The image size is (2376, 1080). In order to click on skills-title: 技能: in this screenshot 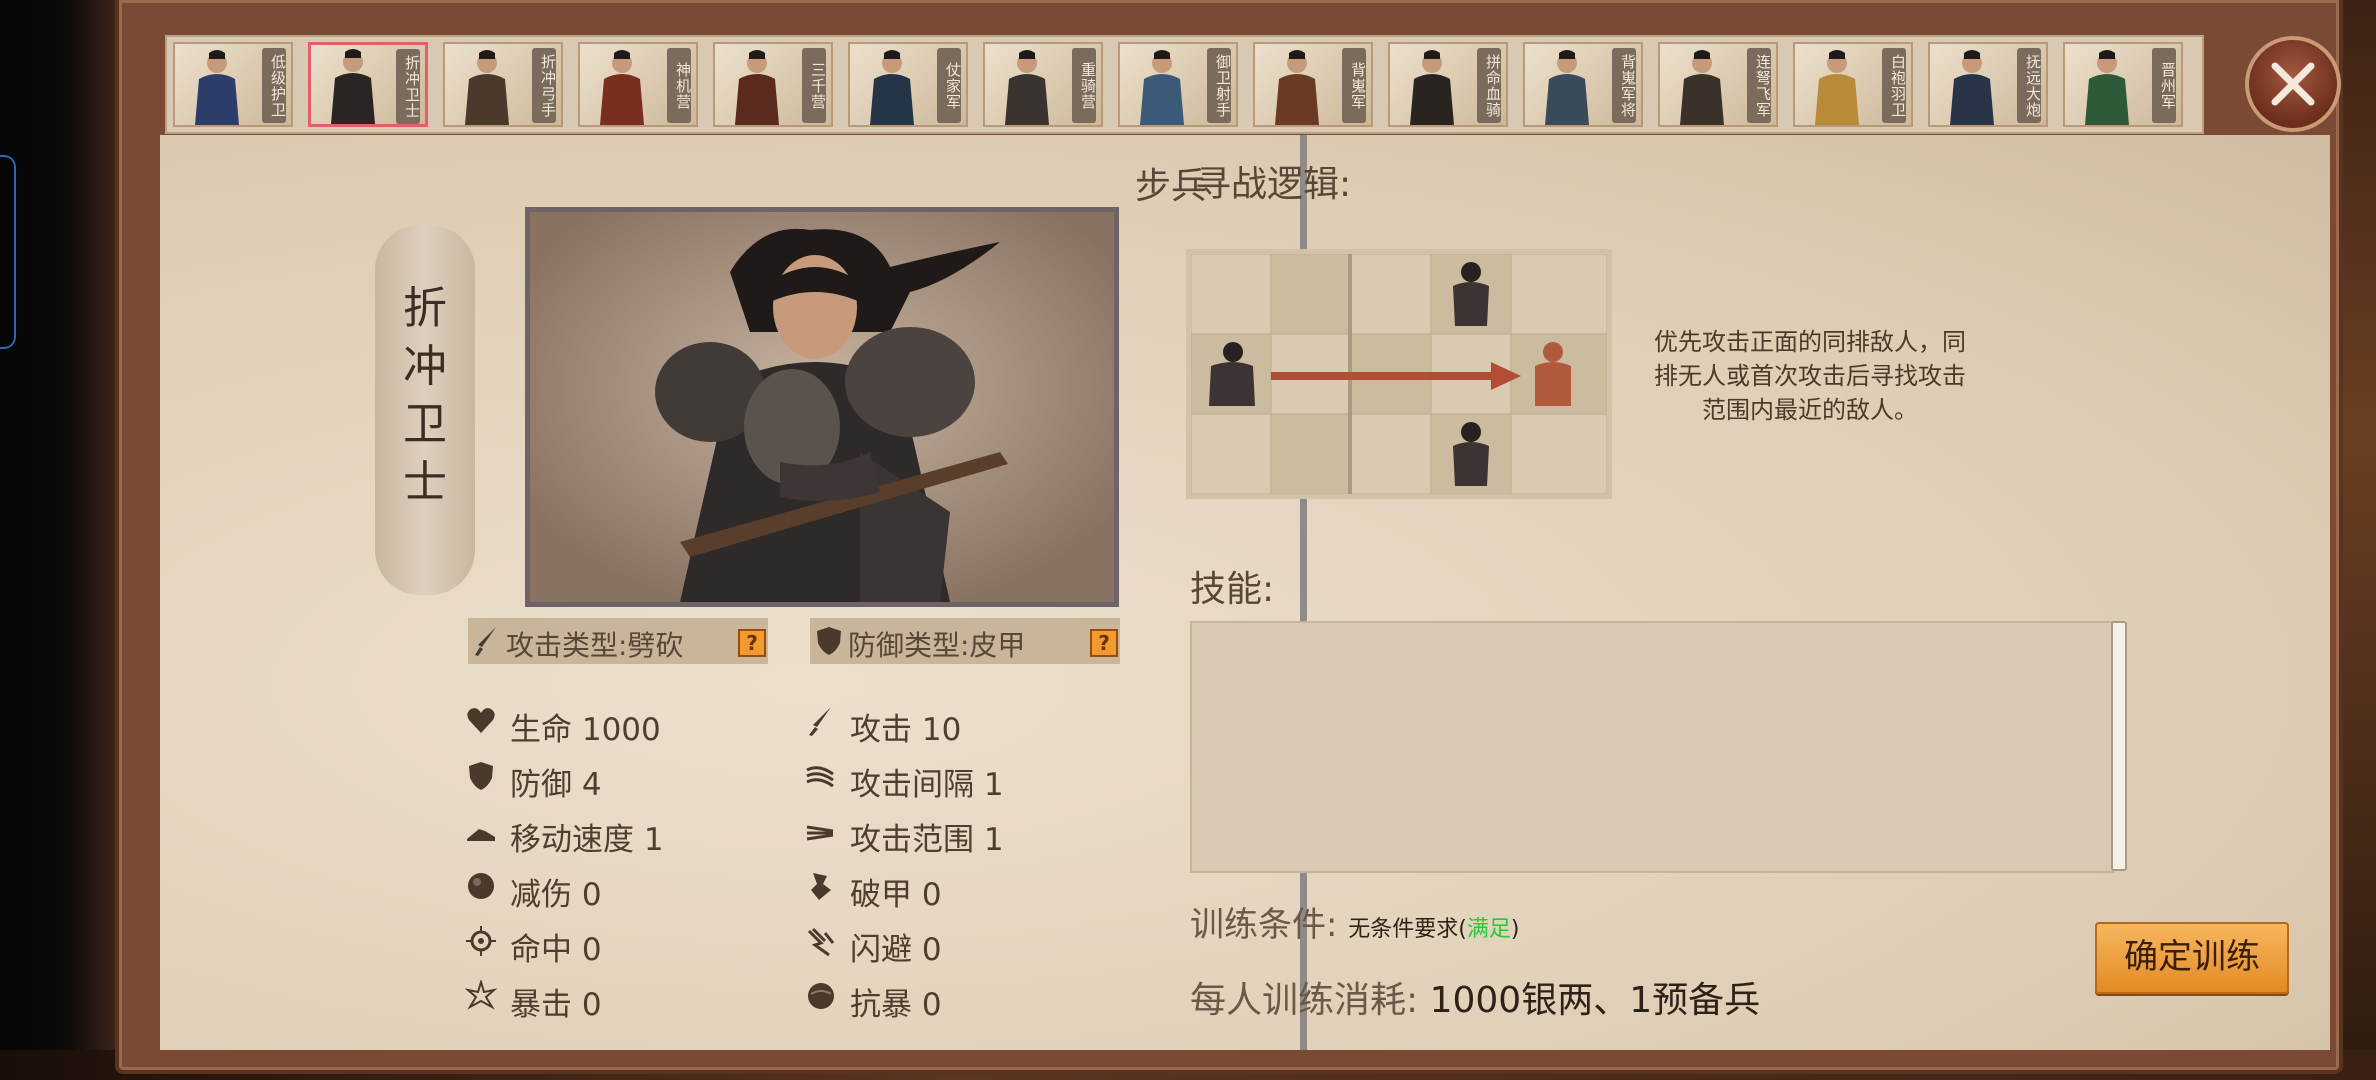, I will do `click(1232, 589)`.